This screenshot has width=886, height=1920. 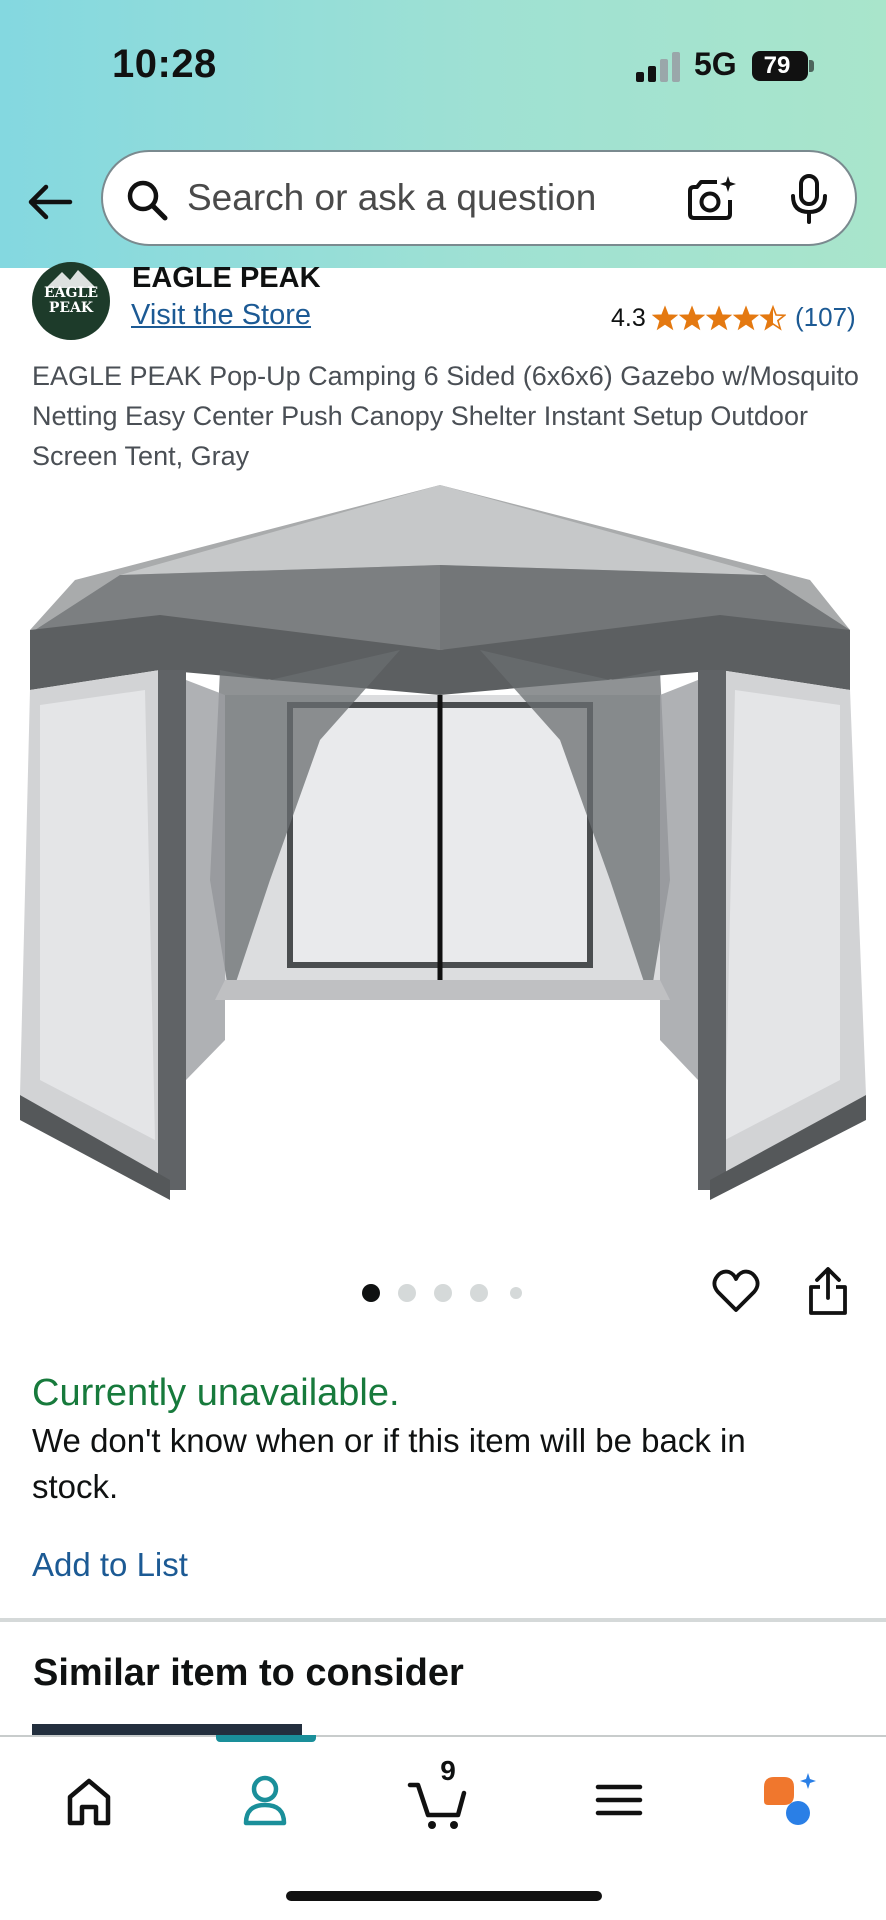 What do you see at coordinates (825, 317) in the screenshot?
I see `rating-count: (107)` at bounding box center [825, 317].